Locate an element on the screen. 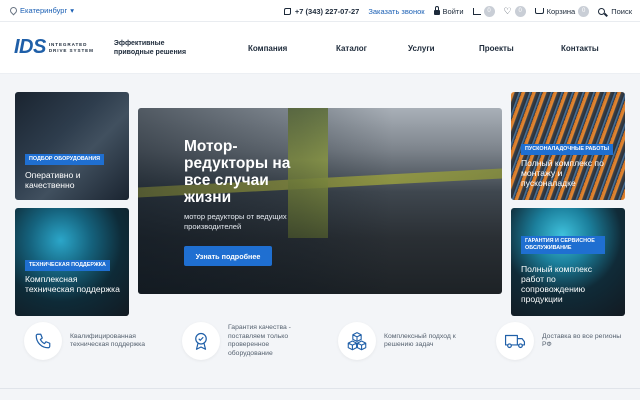  phone-link: +7 (343) 227-07-27 is located at coordinates (321, 11).